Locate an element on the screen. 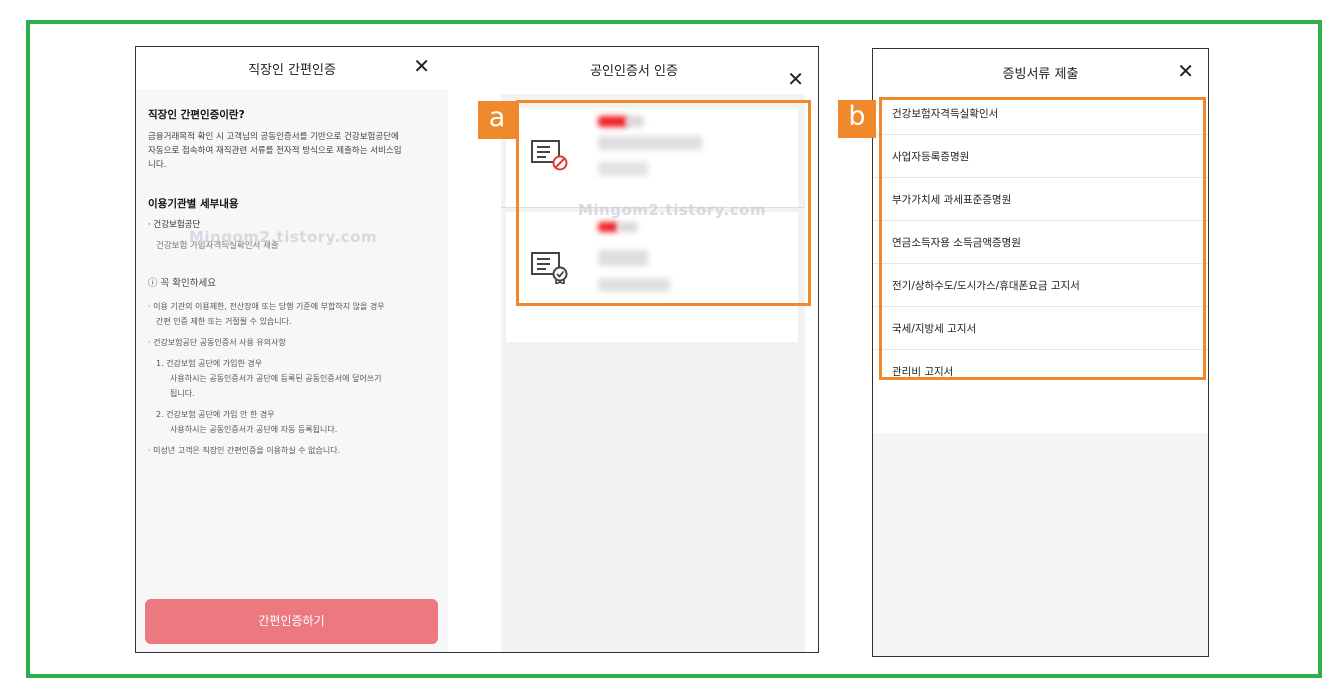  document-submit-header: 증빙서류 제출 ✕ is located at coordinates (1040, 72).